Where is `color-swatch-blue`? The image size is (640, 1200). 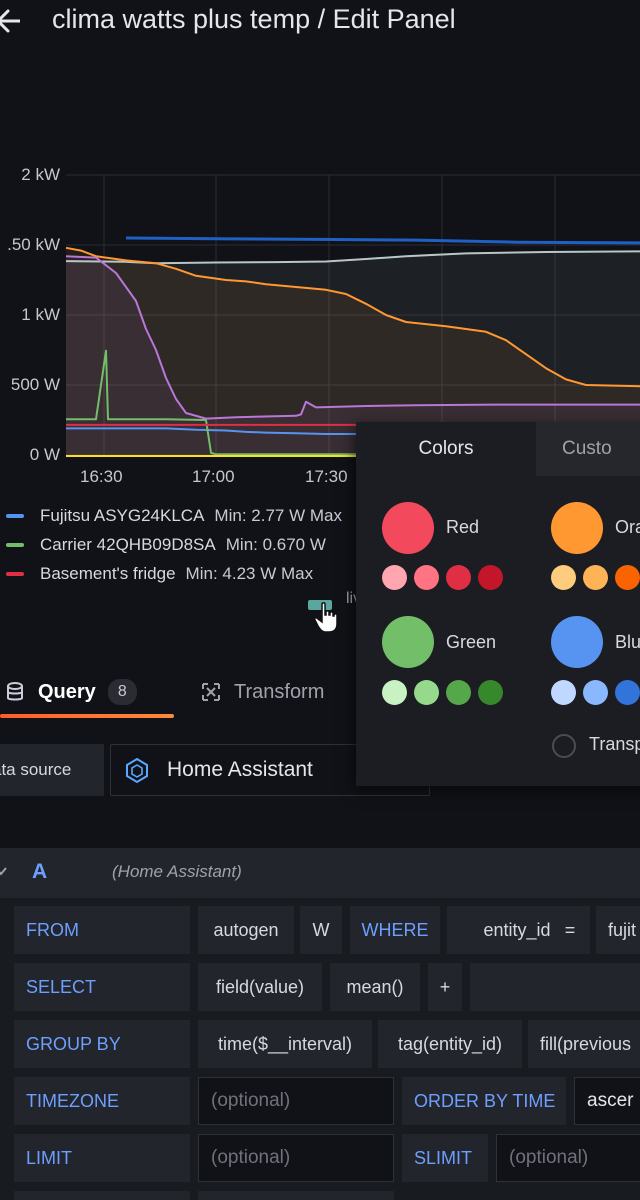 color-swatch-blue is located at coordinates (577, 642).